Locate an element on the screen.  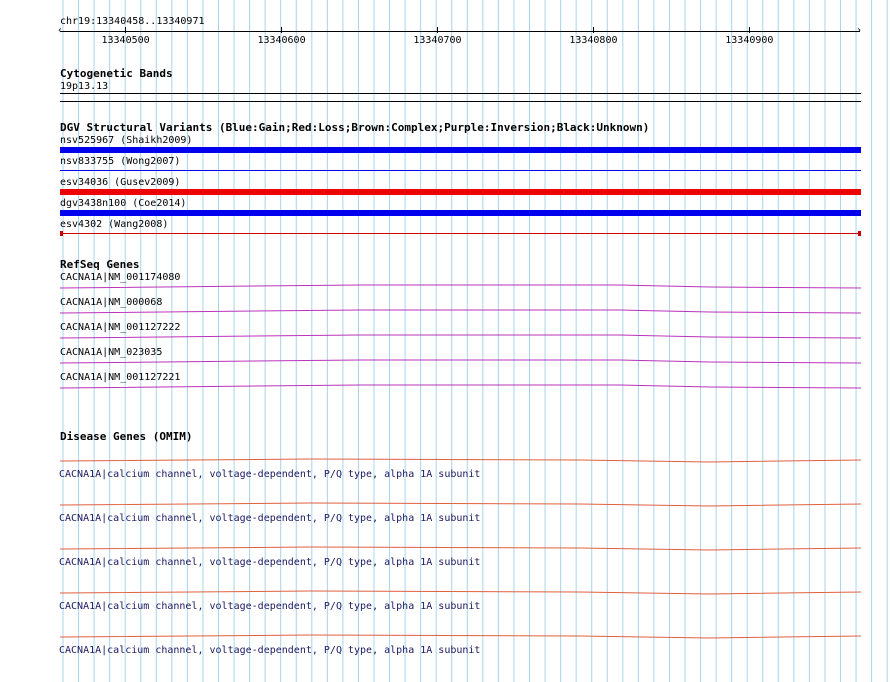
ruler-tick-label: 13340600 is located at coordinates (281, 40).